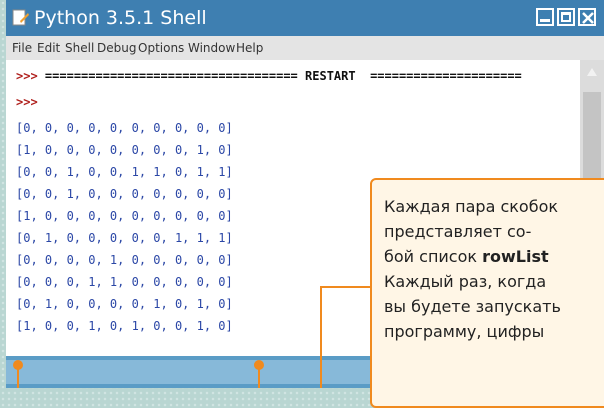 The width and height of the screenshot is (604, 408). I want to click on row-list-output: [1, 0, 0, 0, 0, 0, 0, 0, 1, 0], so click(124, 150).